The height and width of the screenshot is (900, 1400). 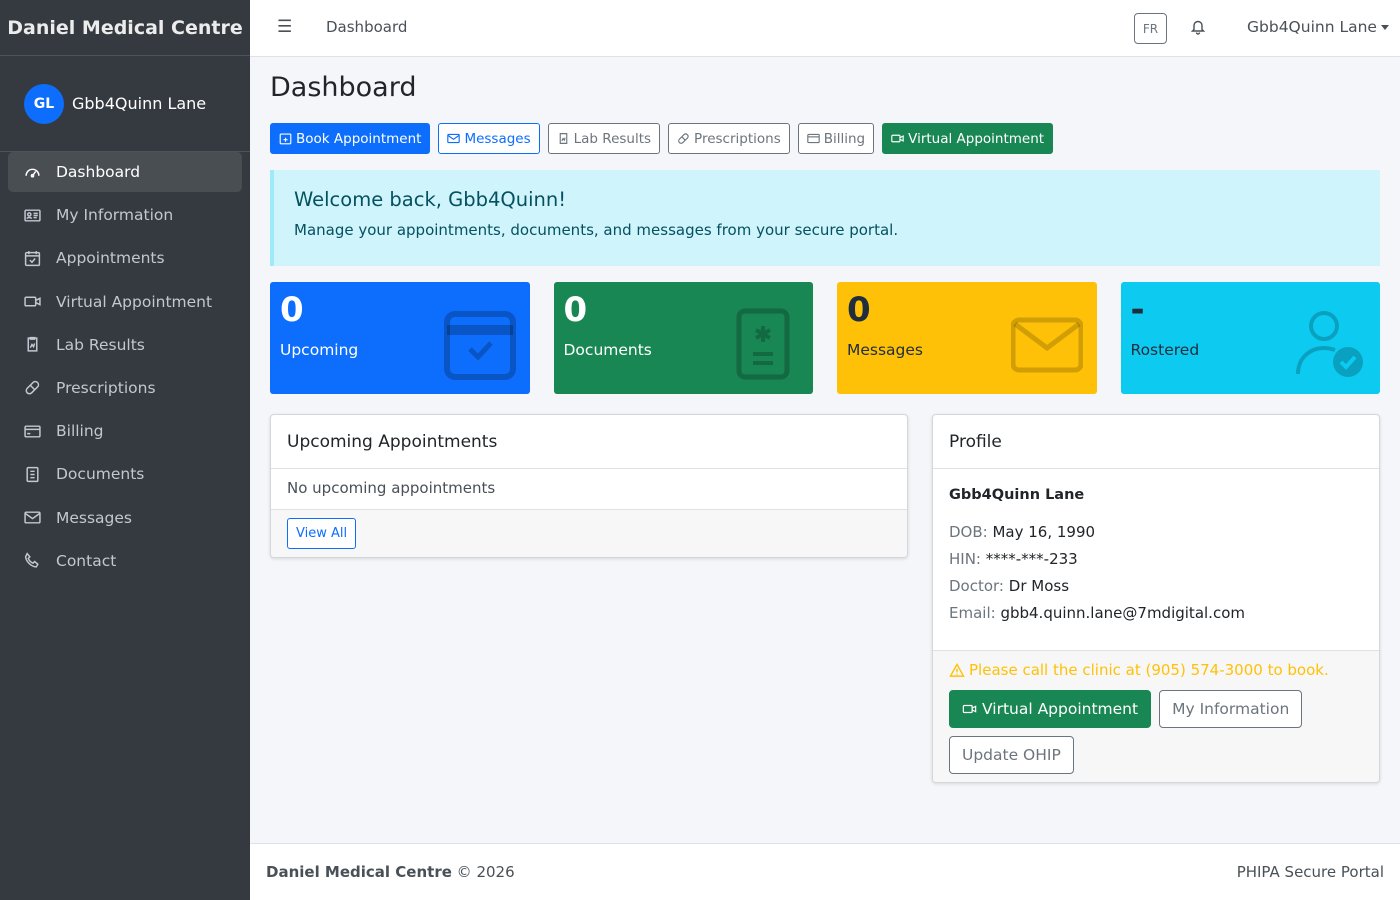 I want to click on sidebar-user-name: Gbb4Quinn Lane, so click(x=139, y=103).